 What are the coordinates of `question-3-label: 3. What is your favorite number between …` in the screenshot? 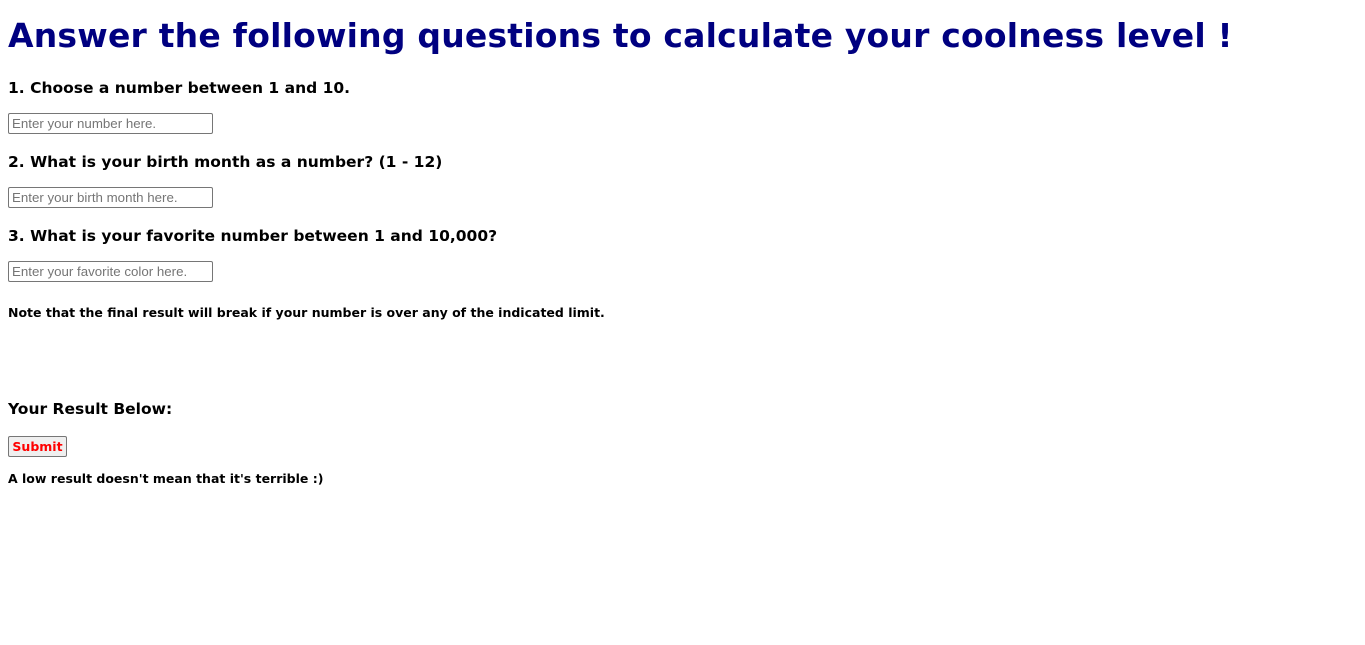 It's located at (253, 236).